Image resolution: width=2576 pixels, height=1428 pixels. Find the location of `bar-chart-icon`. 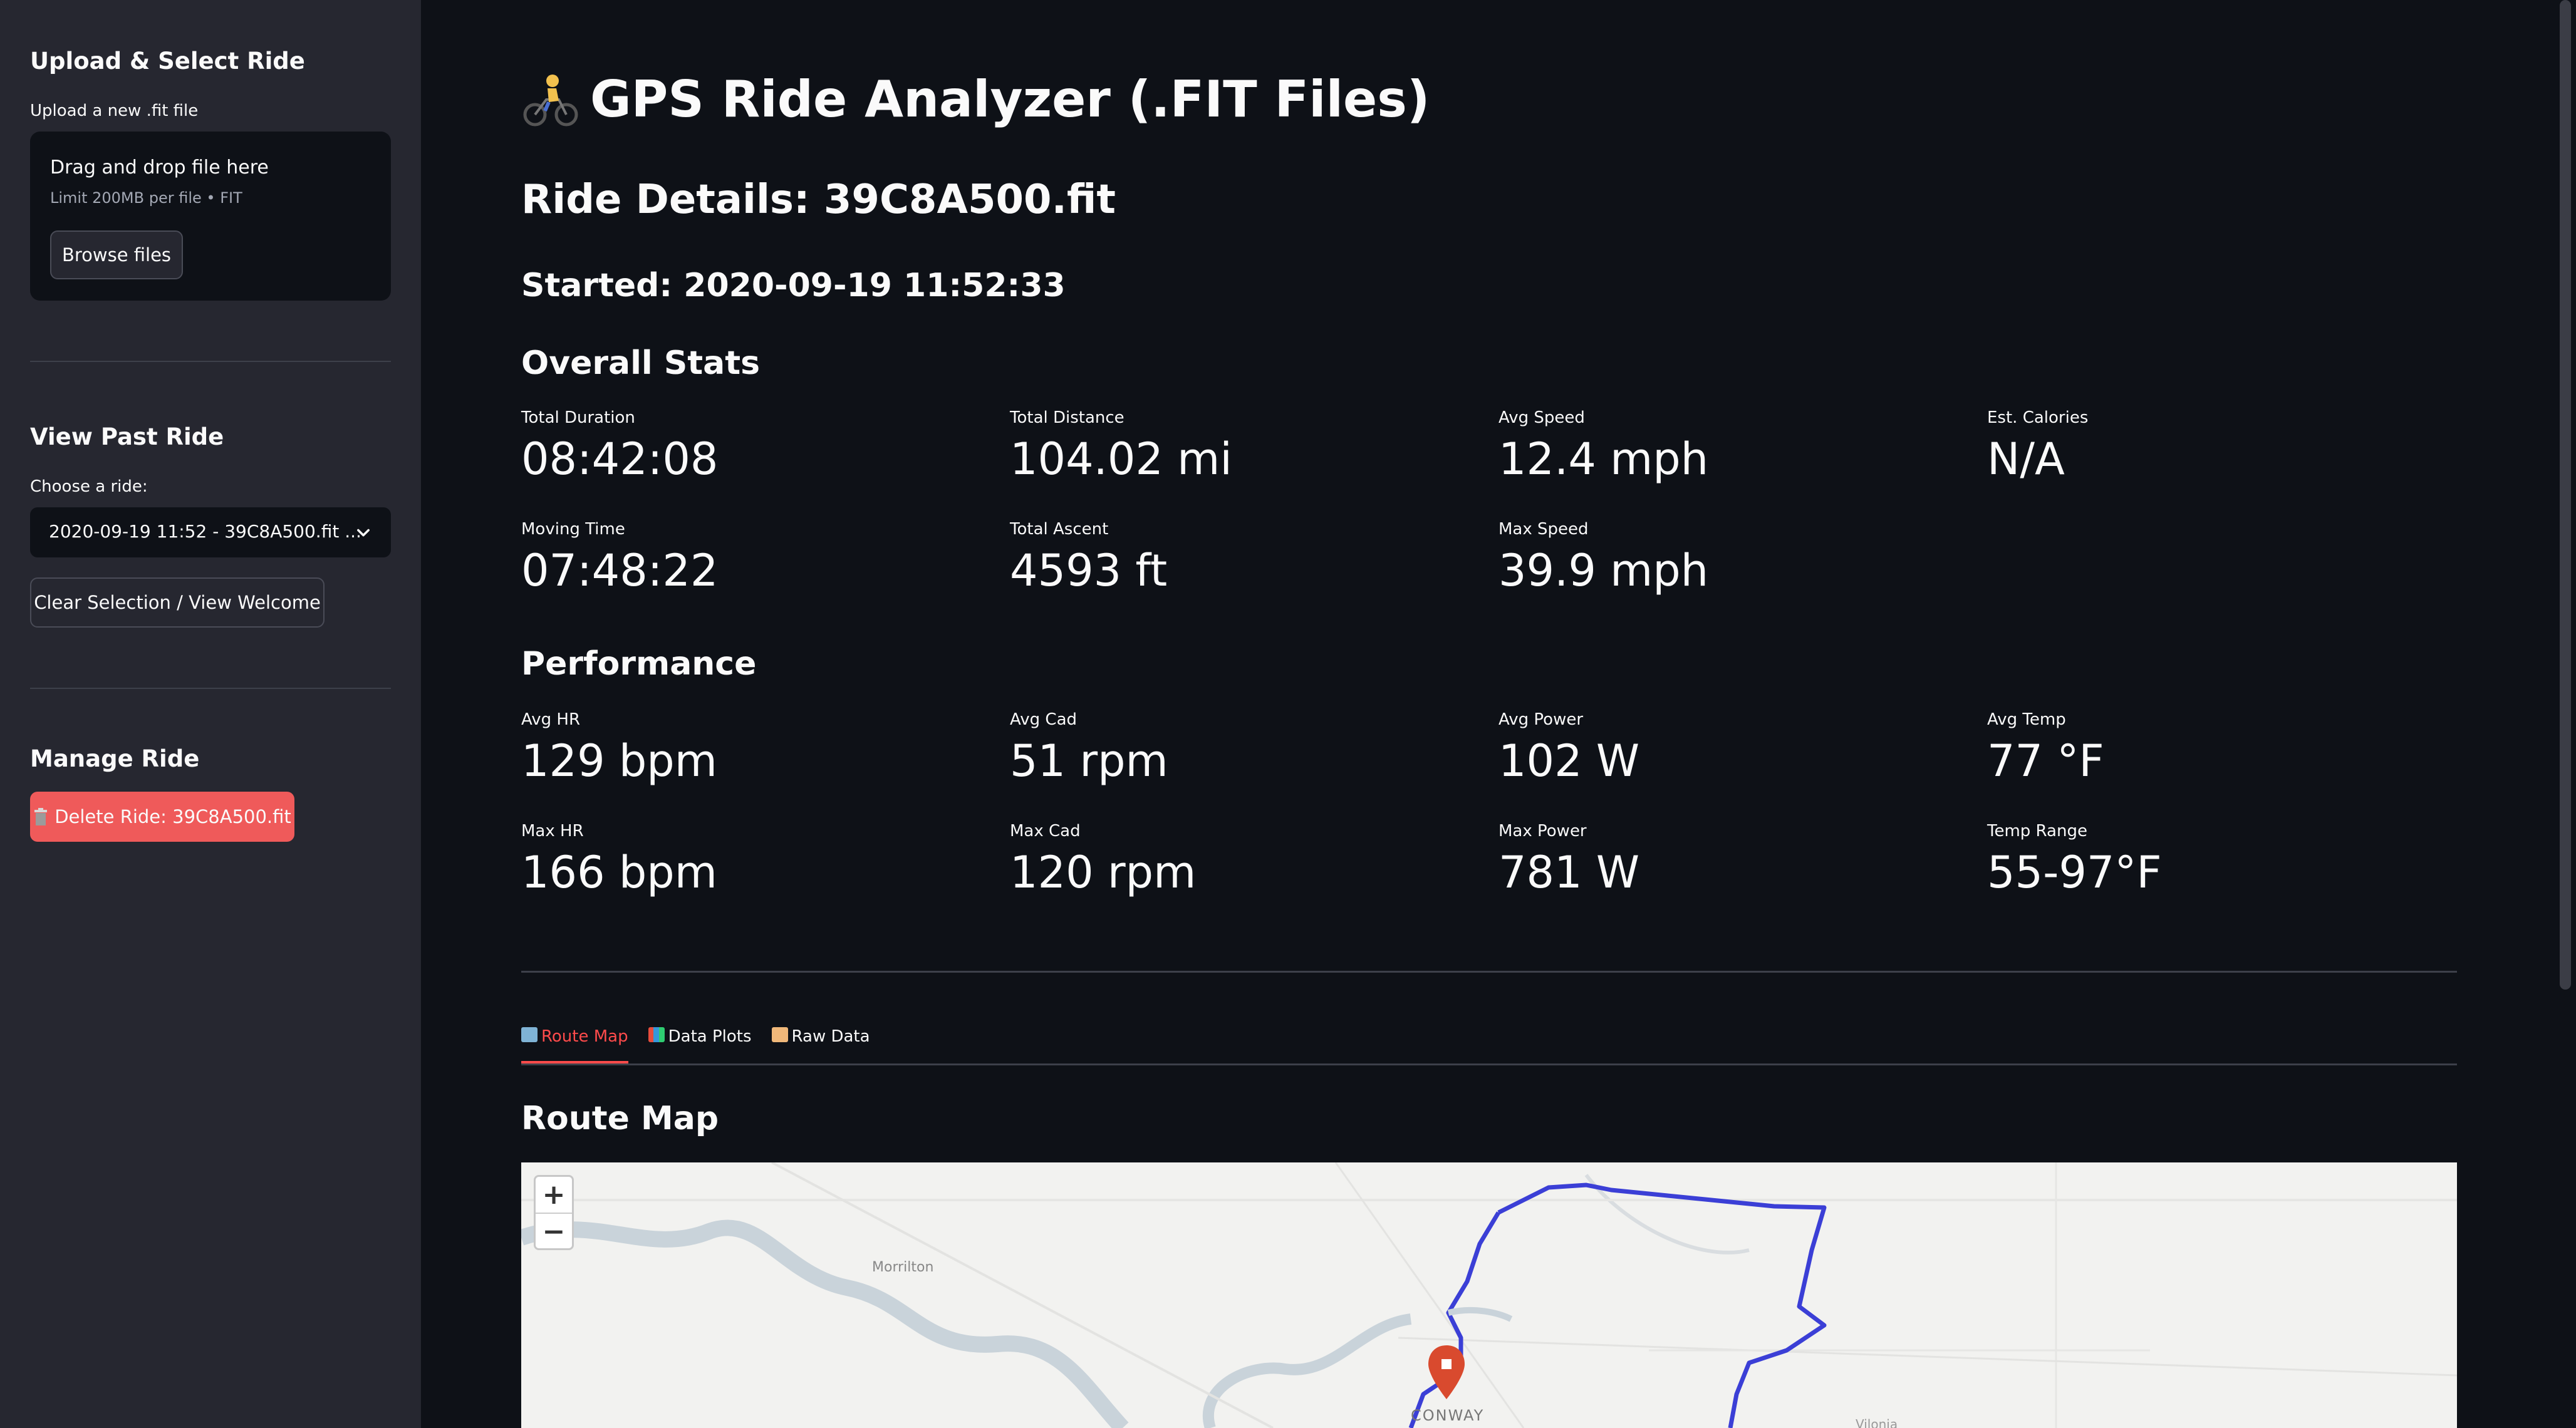

bar-chart-icon is located at coordinates (656, 1034).